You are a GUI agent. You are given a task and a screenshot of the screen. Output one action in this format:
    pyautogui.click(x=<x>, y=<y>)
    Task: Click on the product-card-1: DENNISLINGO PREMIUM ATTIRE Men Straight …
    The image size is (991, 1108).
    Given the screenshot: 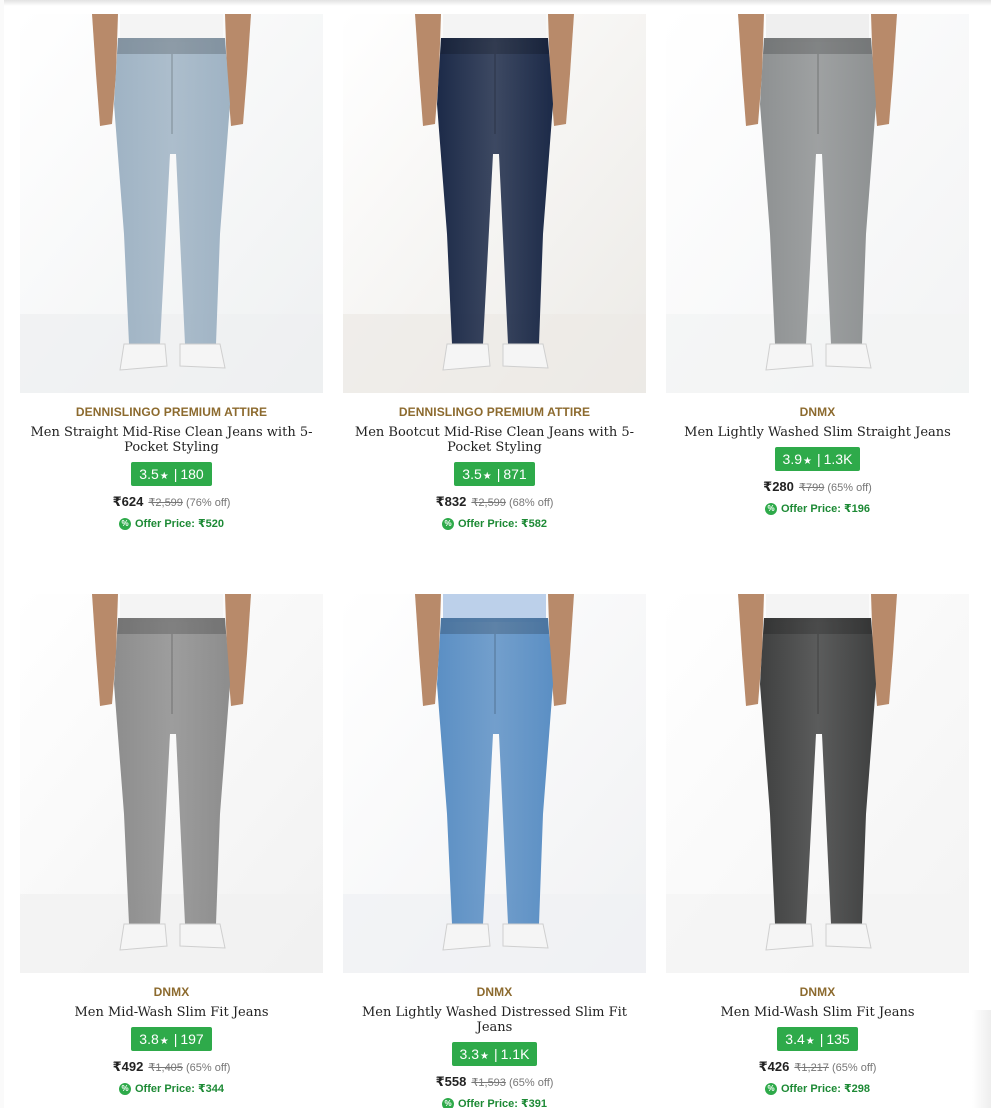 What is the action you would take?
    pyautogui.click(x=171, y=272)
    